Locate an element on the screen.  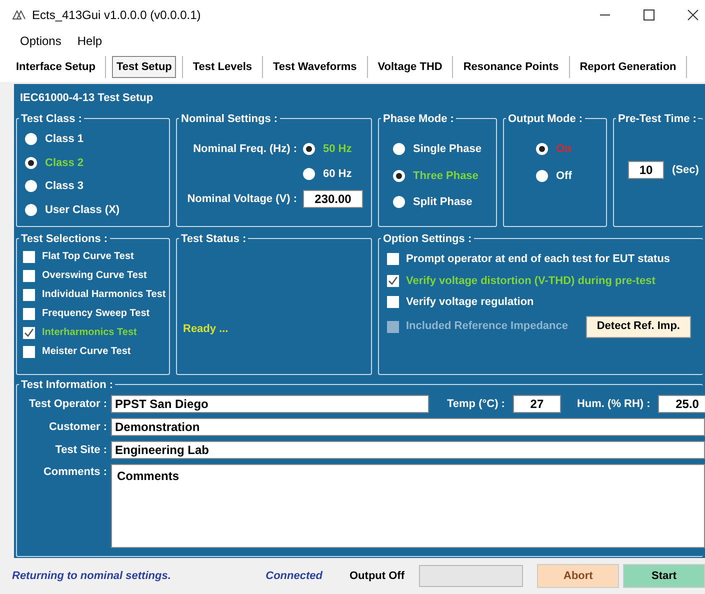
group-title: Test Class : is located at coordinates (51, 119).